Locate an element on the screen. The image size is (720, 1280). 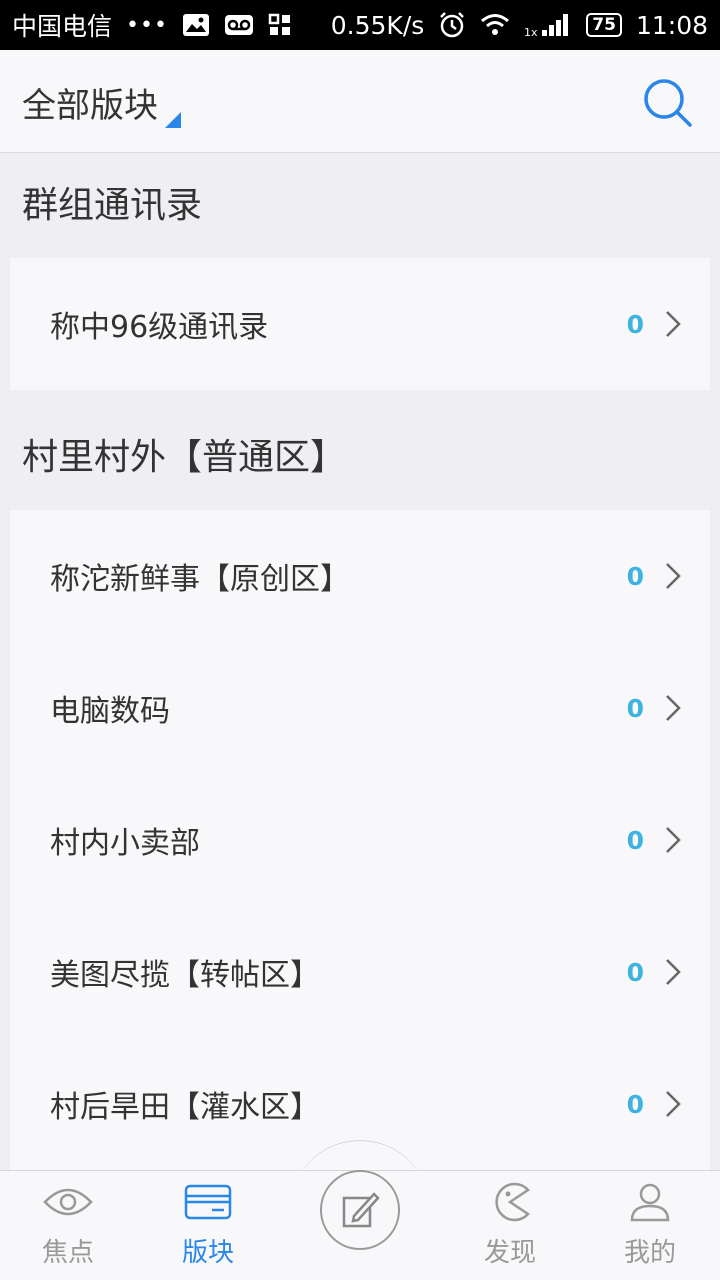
board-row: 村内小卖部 0 is located at coordinates (360, 840).